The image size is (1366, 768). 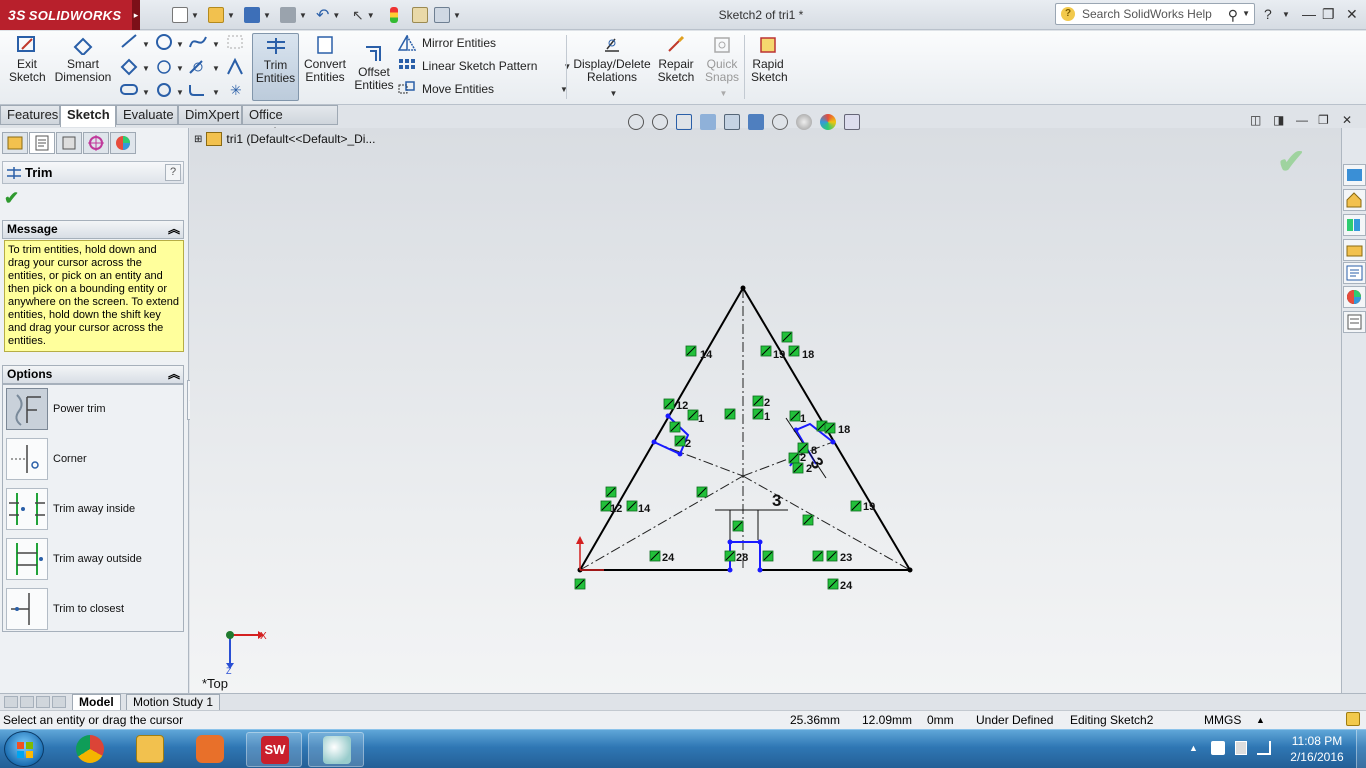 What do you see at coordinates (123, 143) in the screenshot?
I see `display-manager-tab` at bounding box center [123, 143].